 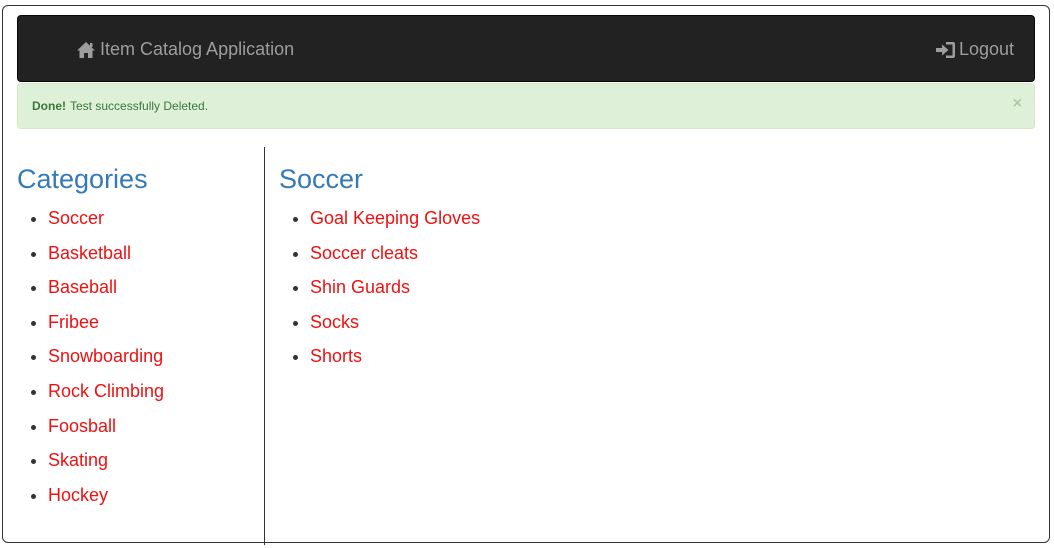 I want to click on category-link-foosball: Foosball, so click(x=82, y=426).